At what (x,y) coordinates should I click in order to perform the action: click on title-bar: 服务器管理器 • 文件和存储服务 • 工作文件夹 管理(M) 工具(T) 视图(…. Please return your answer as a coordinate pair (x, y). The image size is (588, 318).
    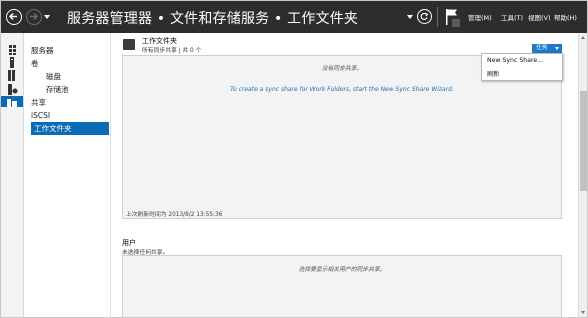
    Looking at the image, I should click on (294, 17).